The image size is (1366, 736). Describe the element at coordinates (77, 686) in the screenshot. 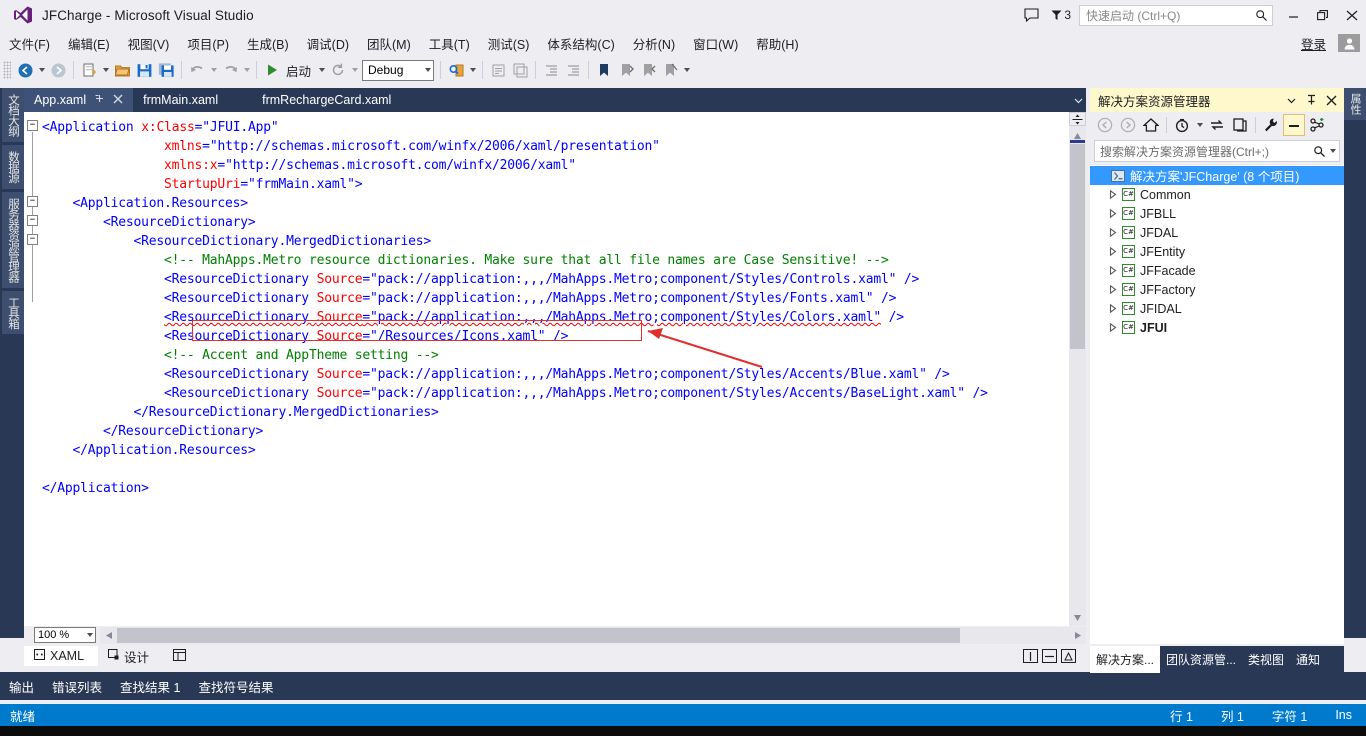

I see `dock-tab-error-list: 错误列表` at that location.